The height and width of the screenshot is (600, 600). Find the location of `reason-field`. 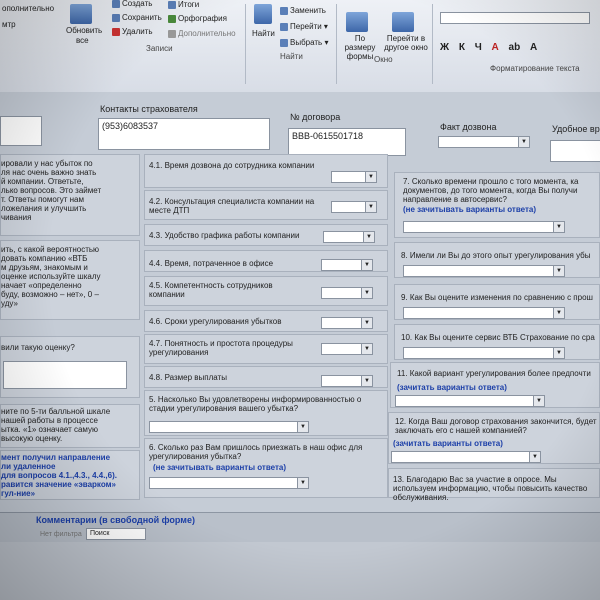

reason-field is located at coordinates (65, 375).